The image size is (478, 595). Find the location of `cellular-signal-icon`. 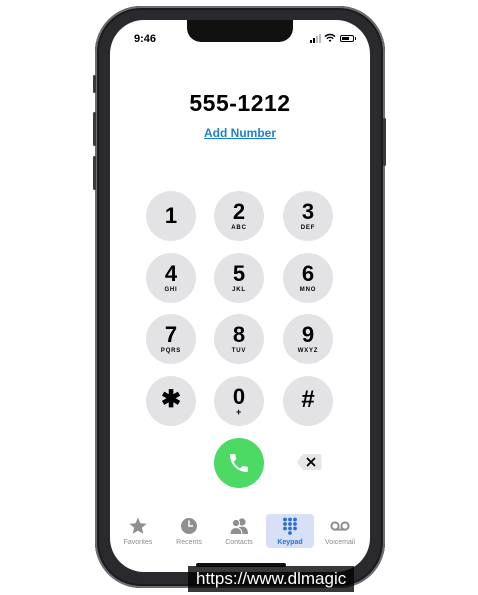

cellular-signal-icon is located at coordinates (315, 38).